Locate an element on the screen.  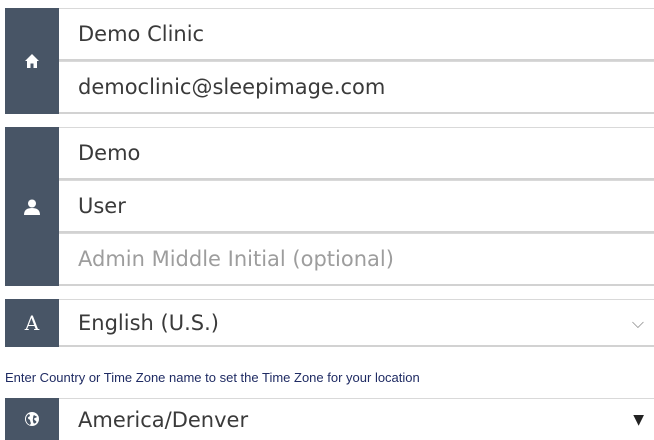
language-group: A English (U.S.) ⌵ is located at coordinates (329, 323).